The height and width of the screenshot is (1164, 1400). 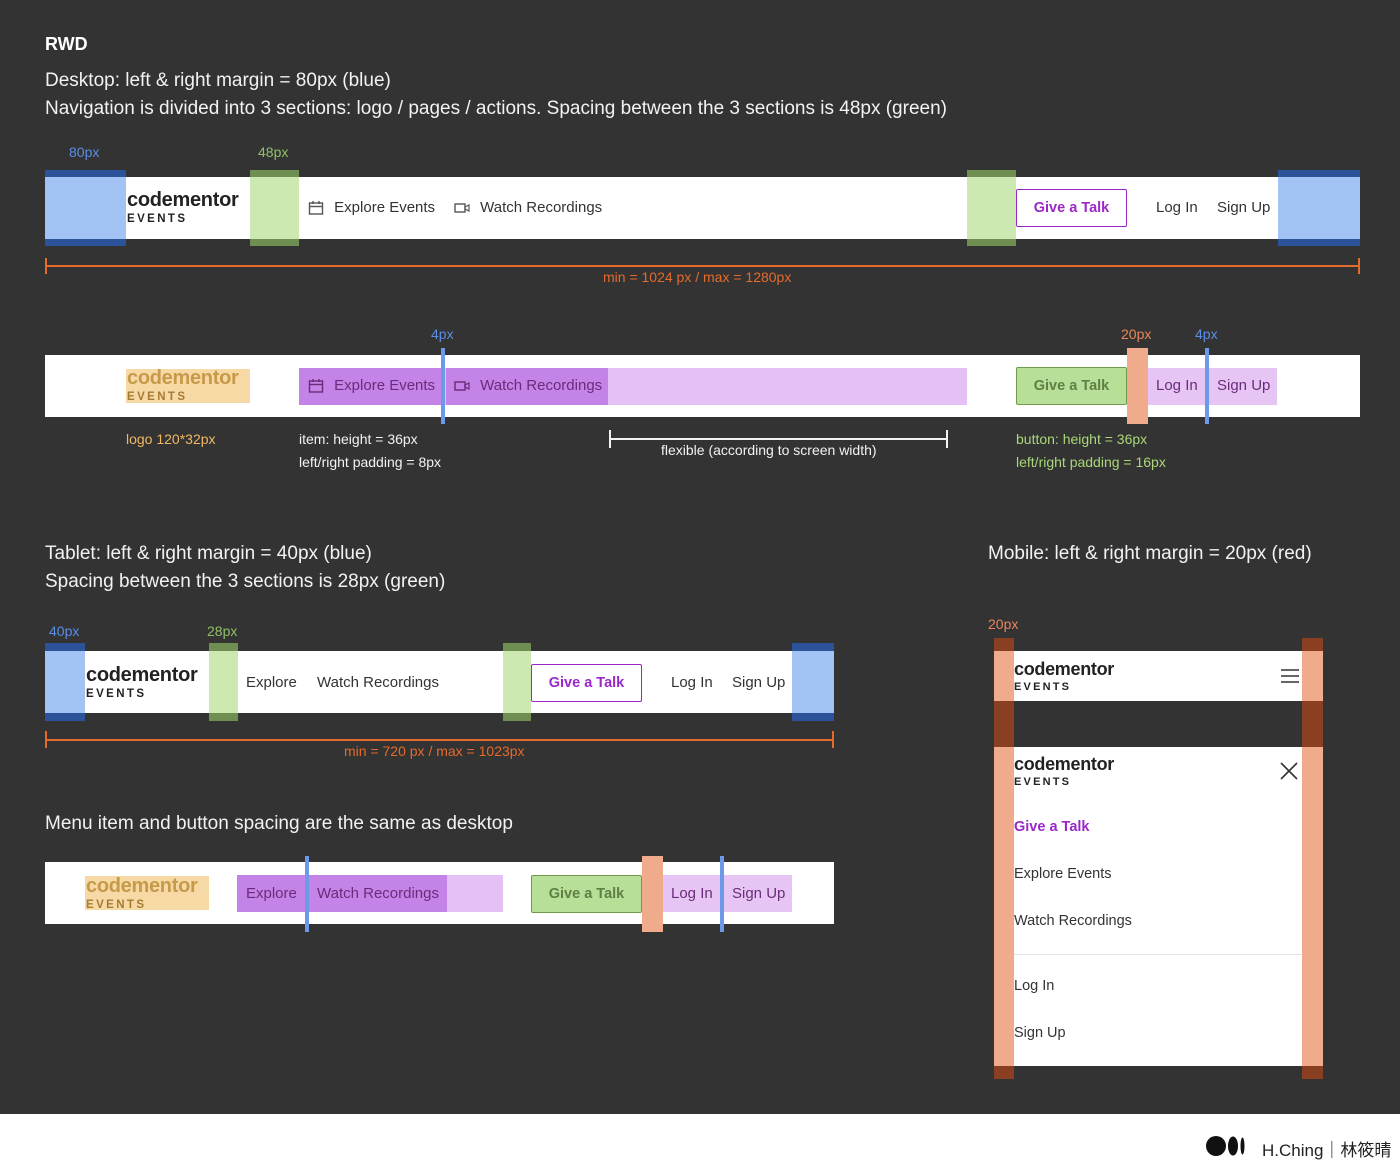 What do you see at coordinates (1004, 1072) in the screenshot?
I see `mobile-menu-margin-left-cap` at bounding box center [1004, 1072].